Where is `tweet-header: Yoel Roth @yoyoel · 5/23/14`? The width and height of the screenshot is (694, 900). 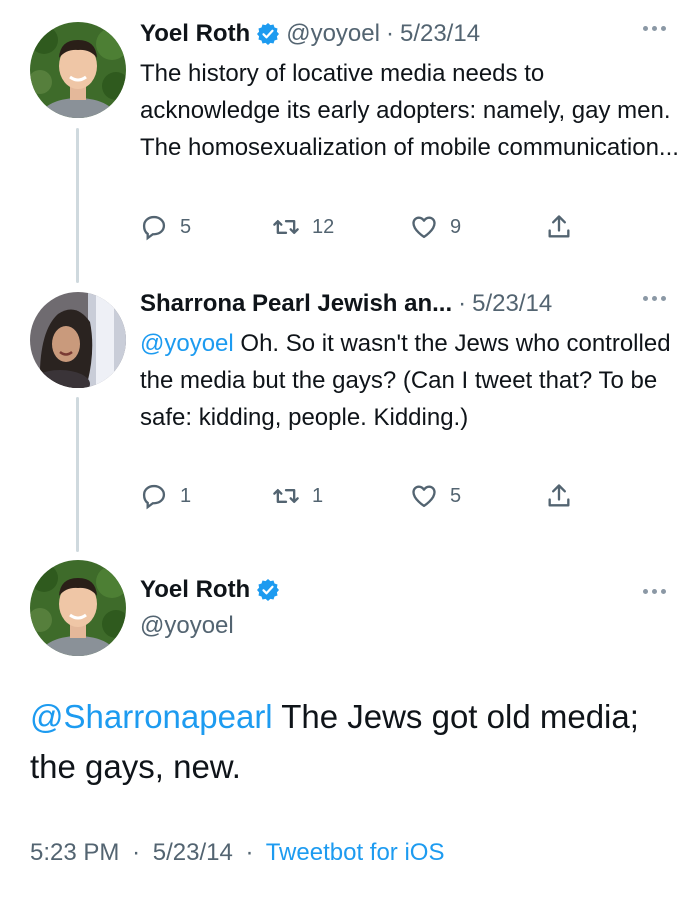 tweet-header: Yoel Roth @yoyoel · 5/23/14 is located at coordinates (310, 34).